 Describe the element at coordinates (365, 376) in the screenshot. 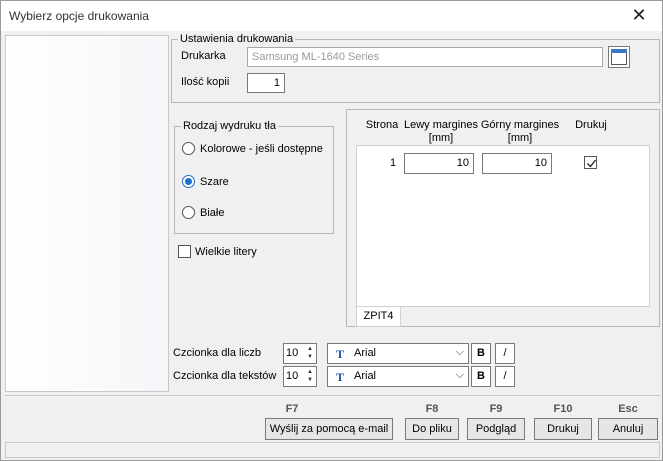

I see `text-font-name: Arial` at that location.